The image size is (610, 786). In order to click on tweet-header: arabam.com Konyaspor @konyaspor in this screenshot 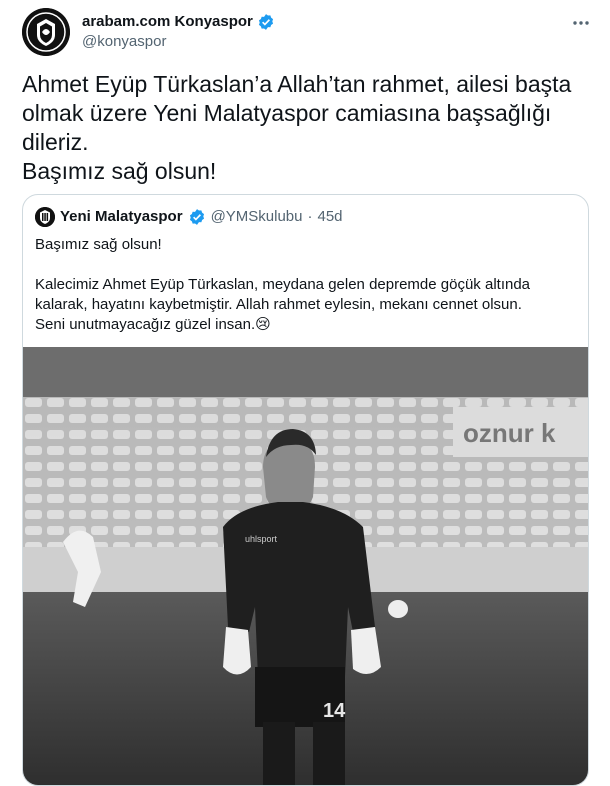, I will do `click(308, 32)`.